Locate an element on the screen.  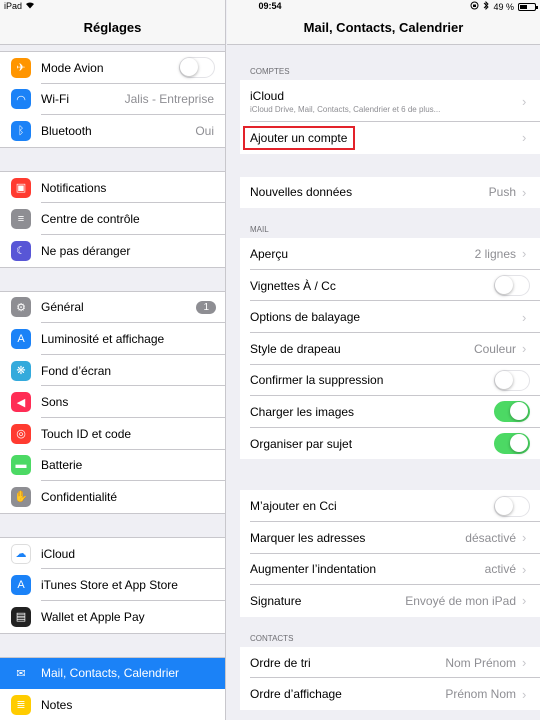
airplane-icon: ✈ is located at coordinates (21, 67).